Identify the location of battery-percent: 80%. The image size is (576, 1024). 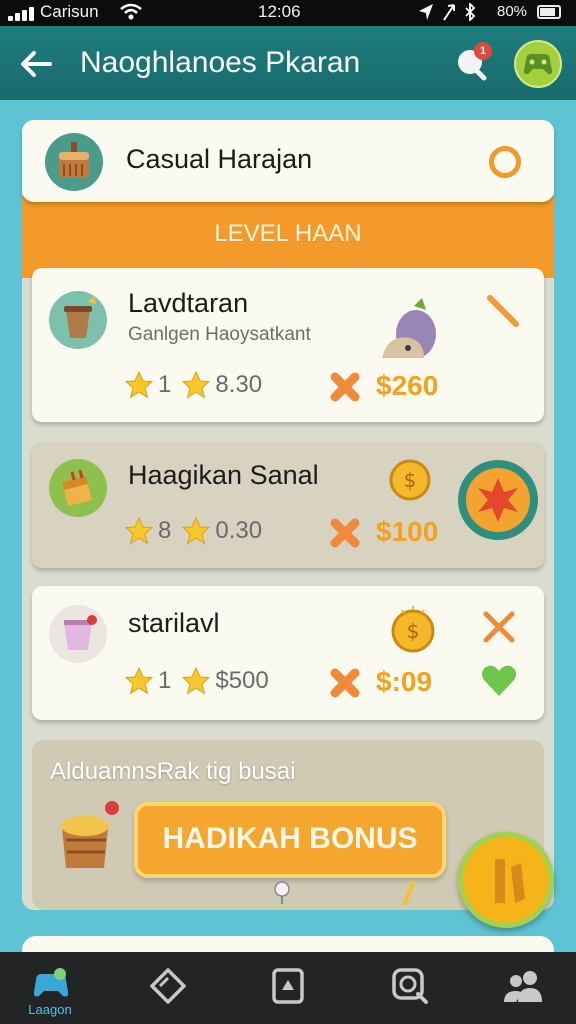
(512, 11).